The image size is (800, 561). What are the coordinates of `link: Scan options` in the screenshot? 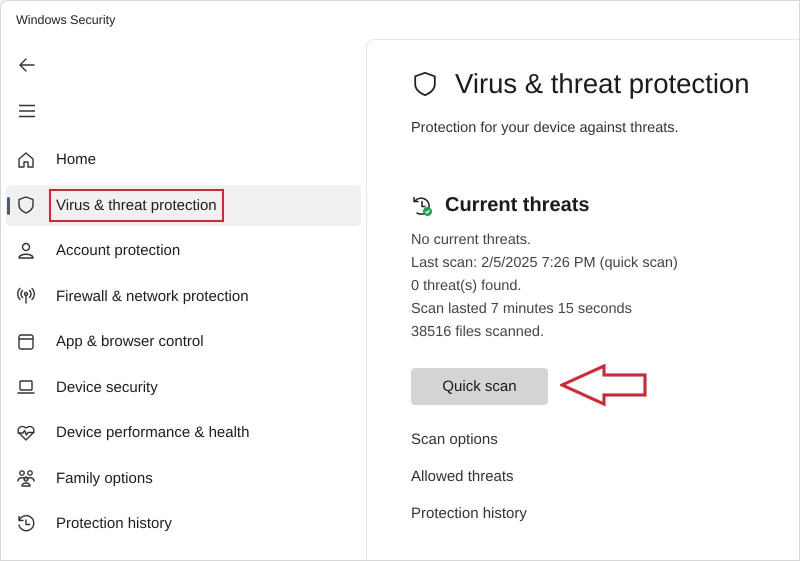 It's located at (454, 439).